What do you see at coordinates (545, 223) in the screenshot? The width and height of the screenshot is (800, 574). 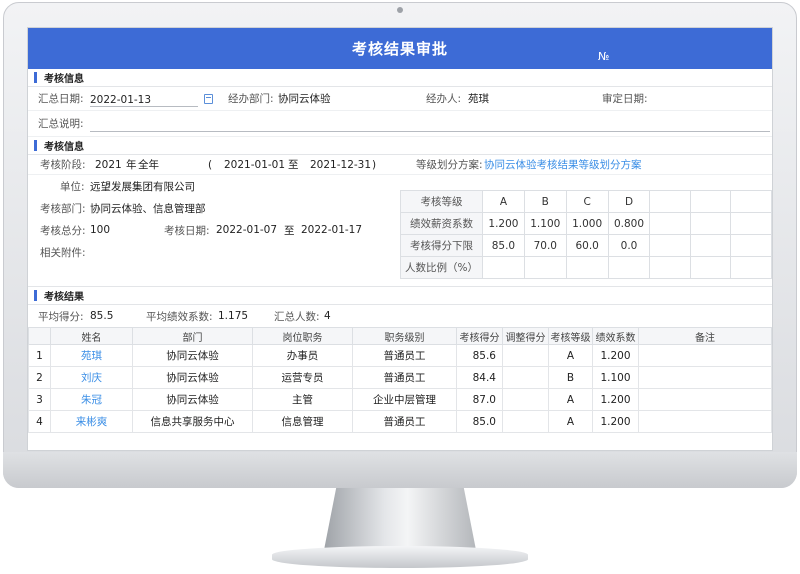 I see `grade-cell: 1.100` at bounding box center [545, 223].